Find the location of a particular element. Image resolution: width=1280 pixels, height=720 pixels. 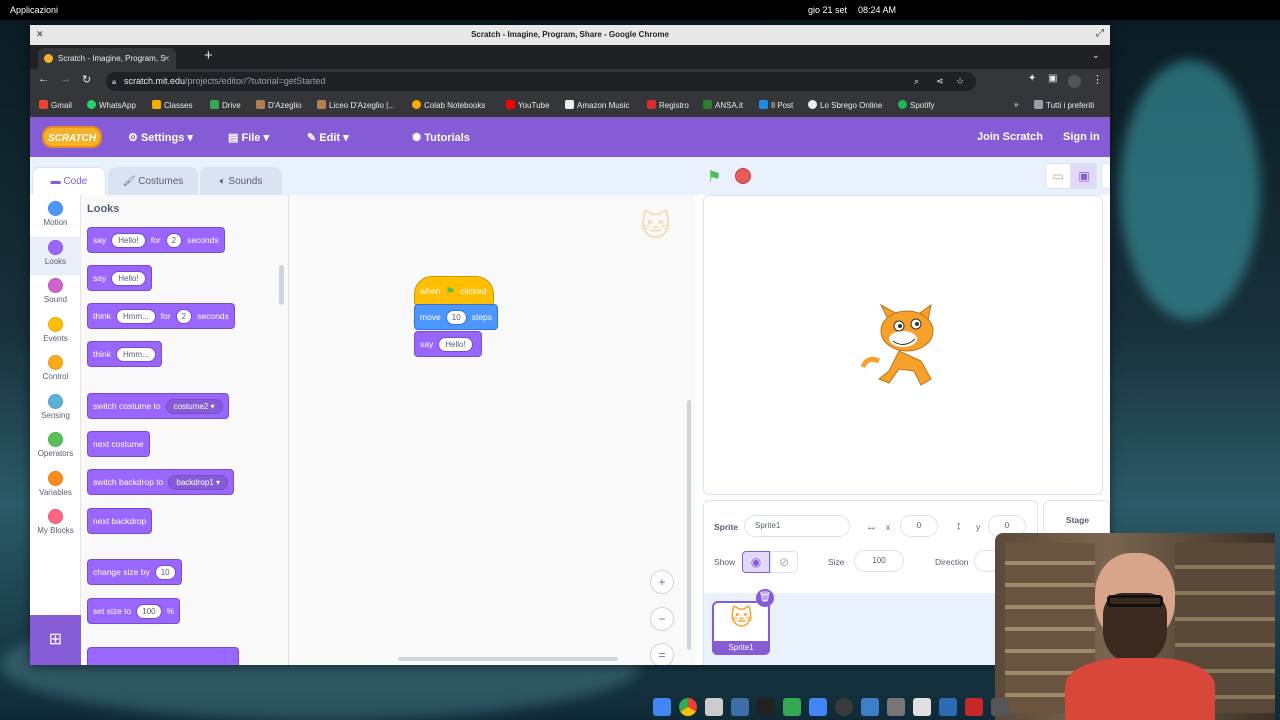

settings-menu: ⚙ Settings ▾ is located at coordinates (160, 137).